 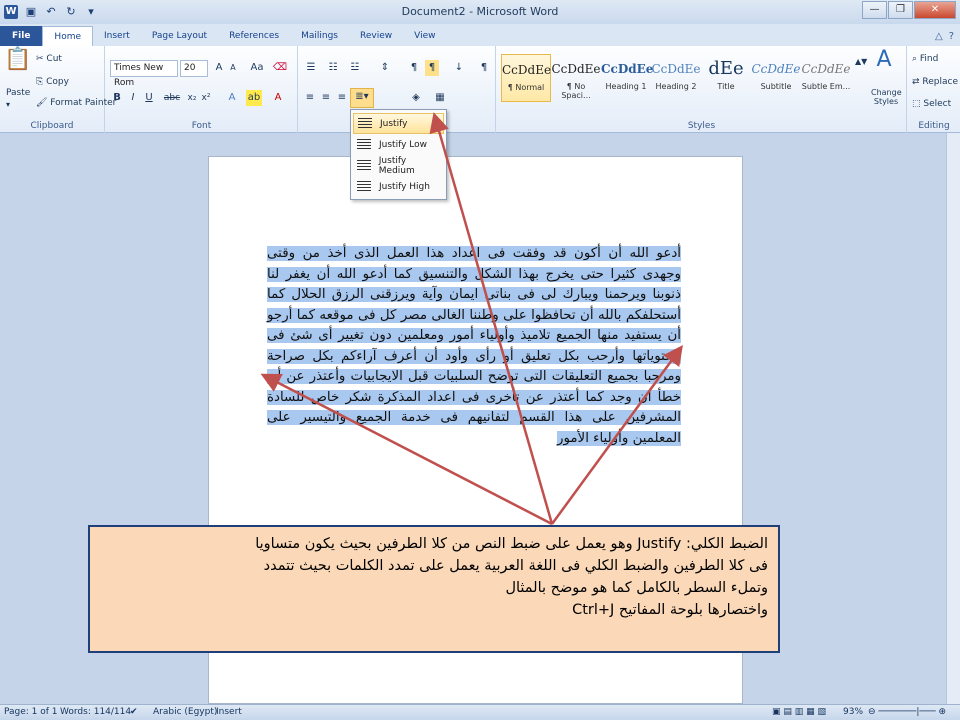 I want to click on justify-button: ≣▾, so click(x=362, y=98).